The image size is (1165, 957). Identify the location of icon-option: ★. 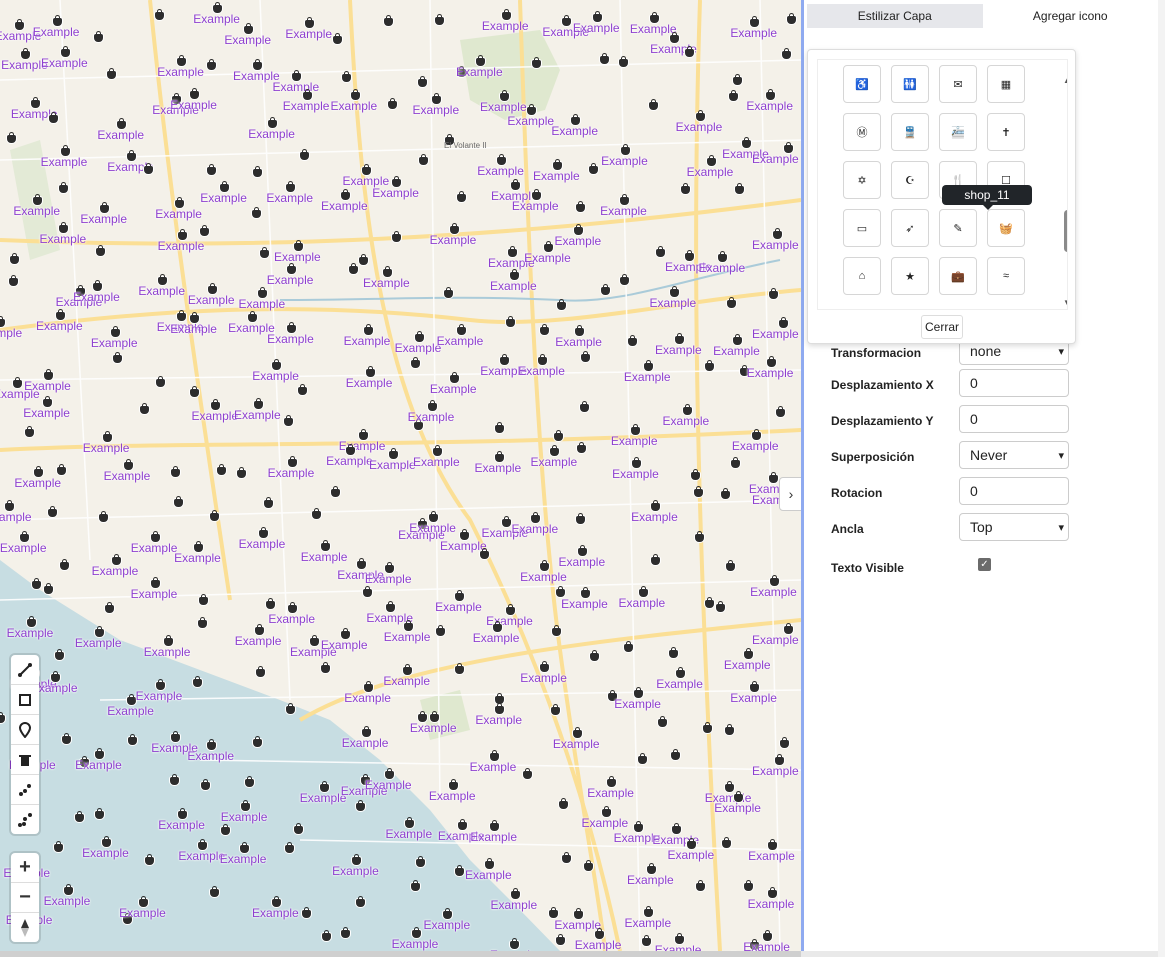
(910, 276).